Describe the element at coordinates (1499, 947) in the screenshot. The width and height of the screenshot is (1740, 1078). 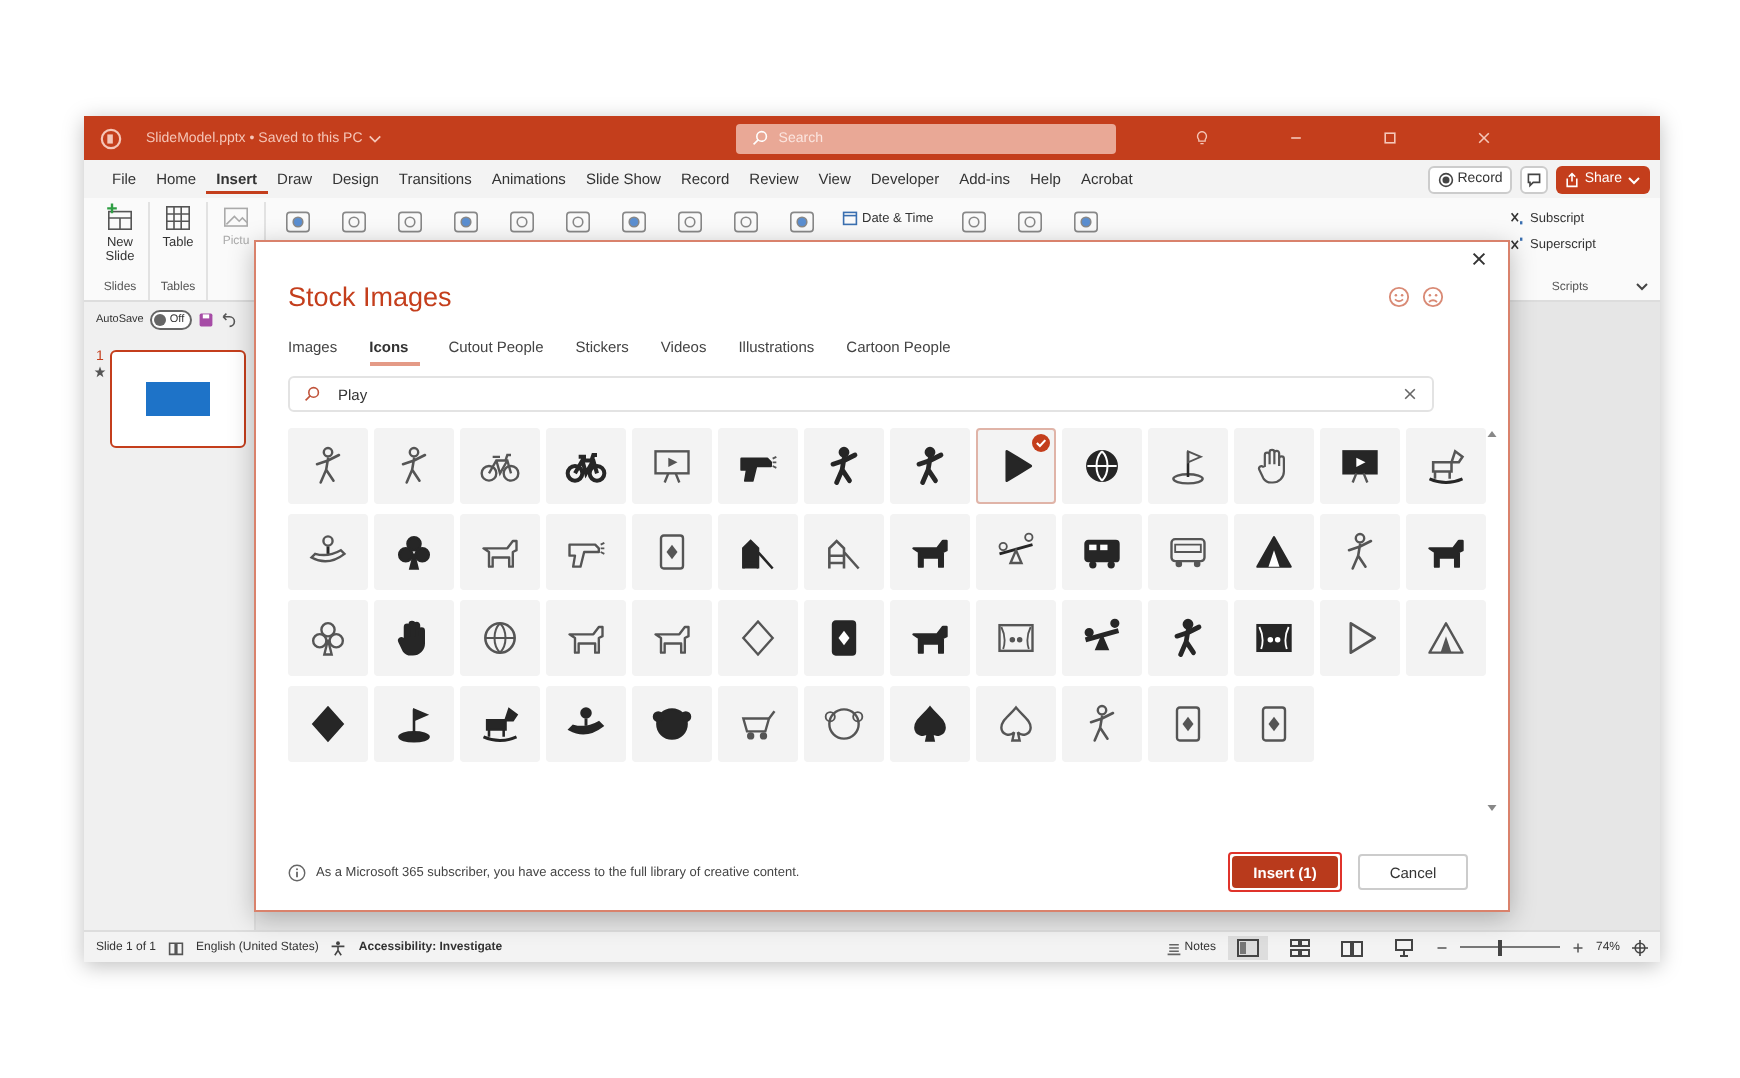
I see `zoom-thumb` at that location.